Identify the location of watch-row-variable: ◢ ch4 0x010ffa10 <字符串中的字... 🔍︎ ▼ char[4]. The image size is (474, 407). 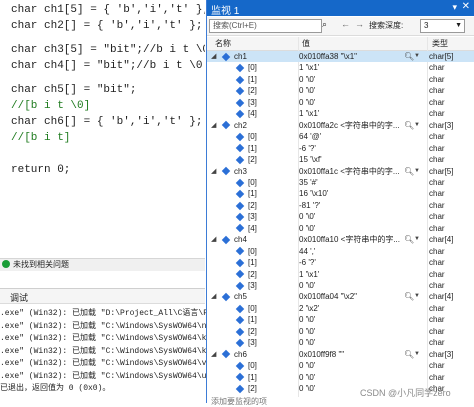
(340, 239).